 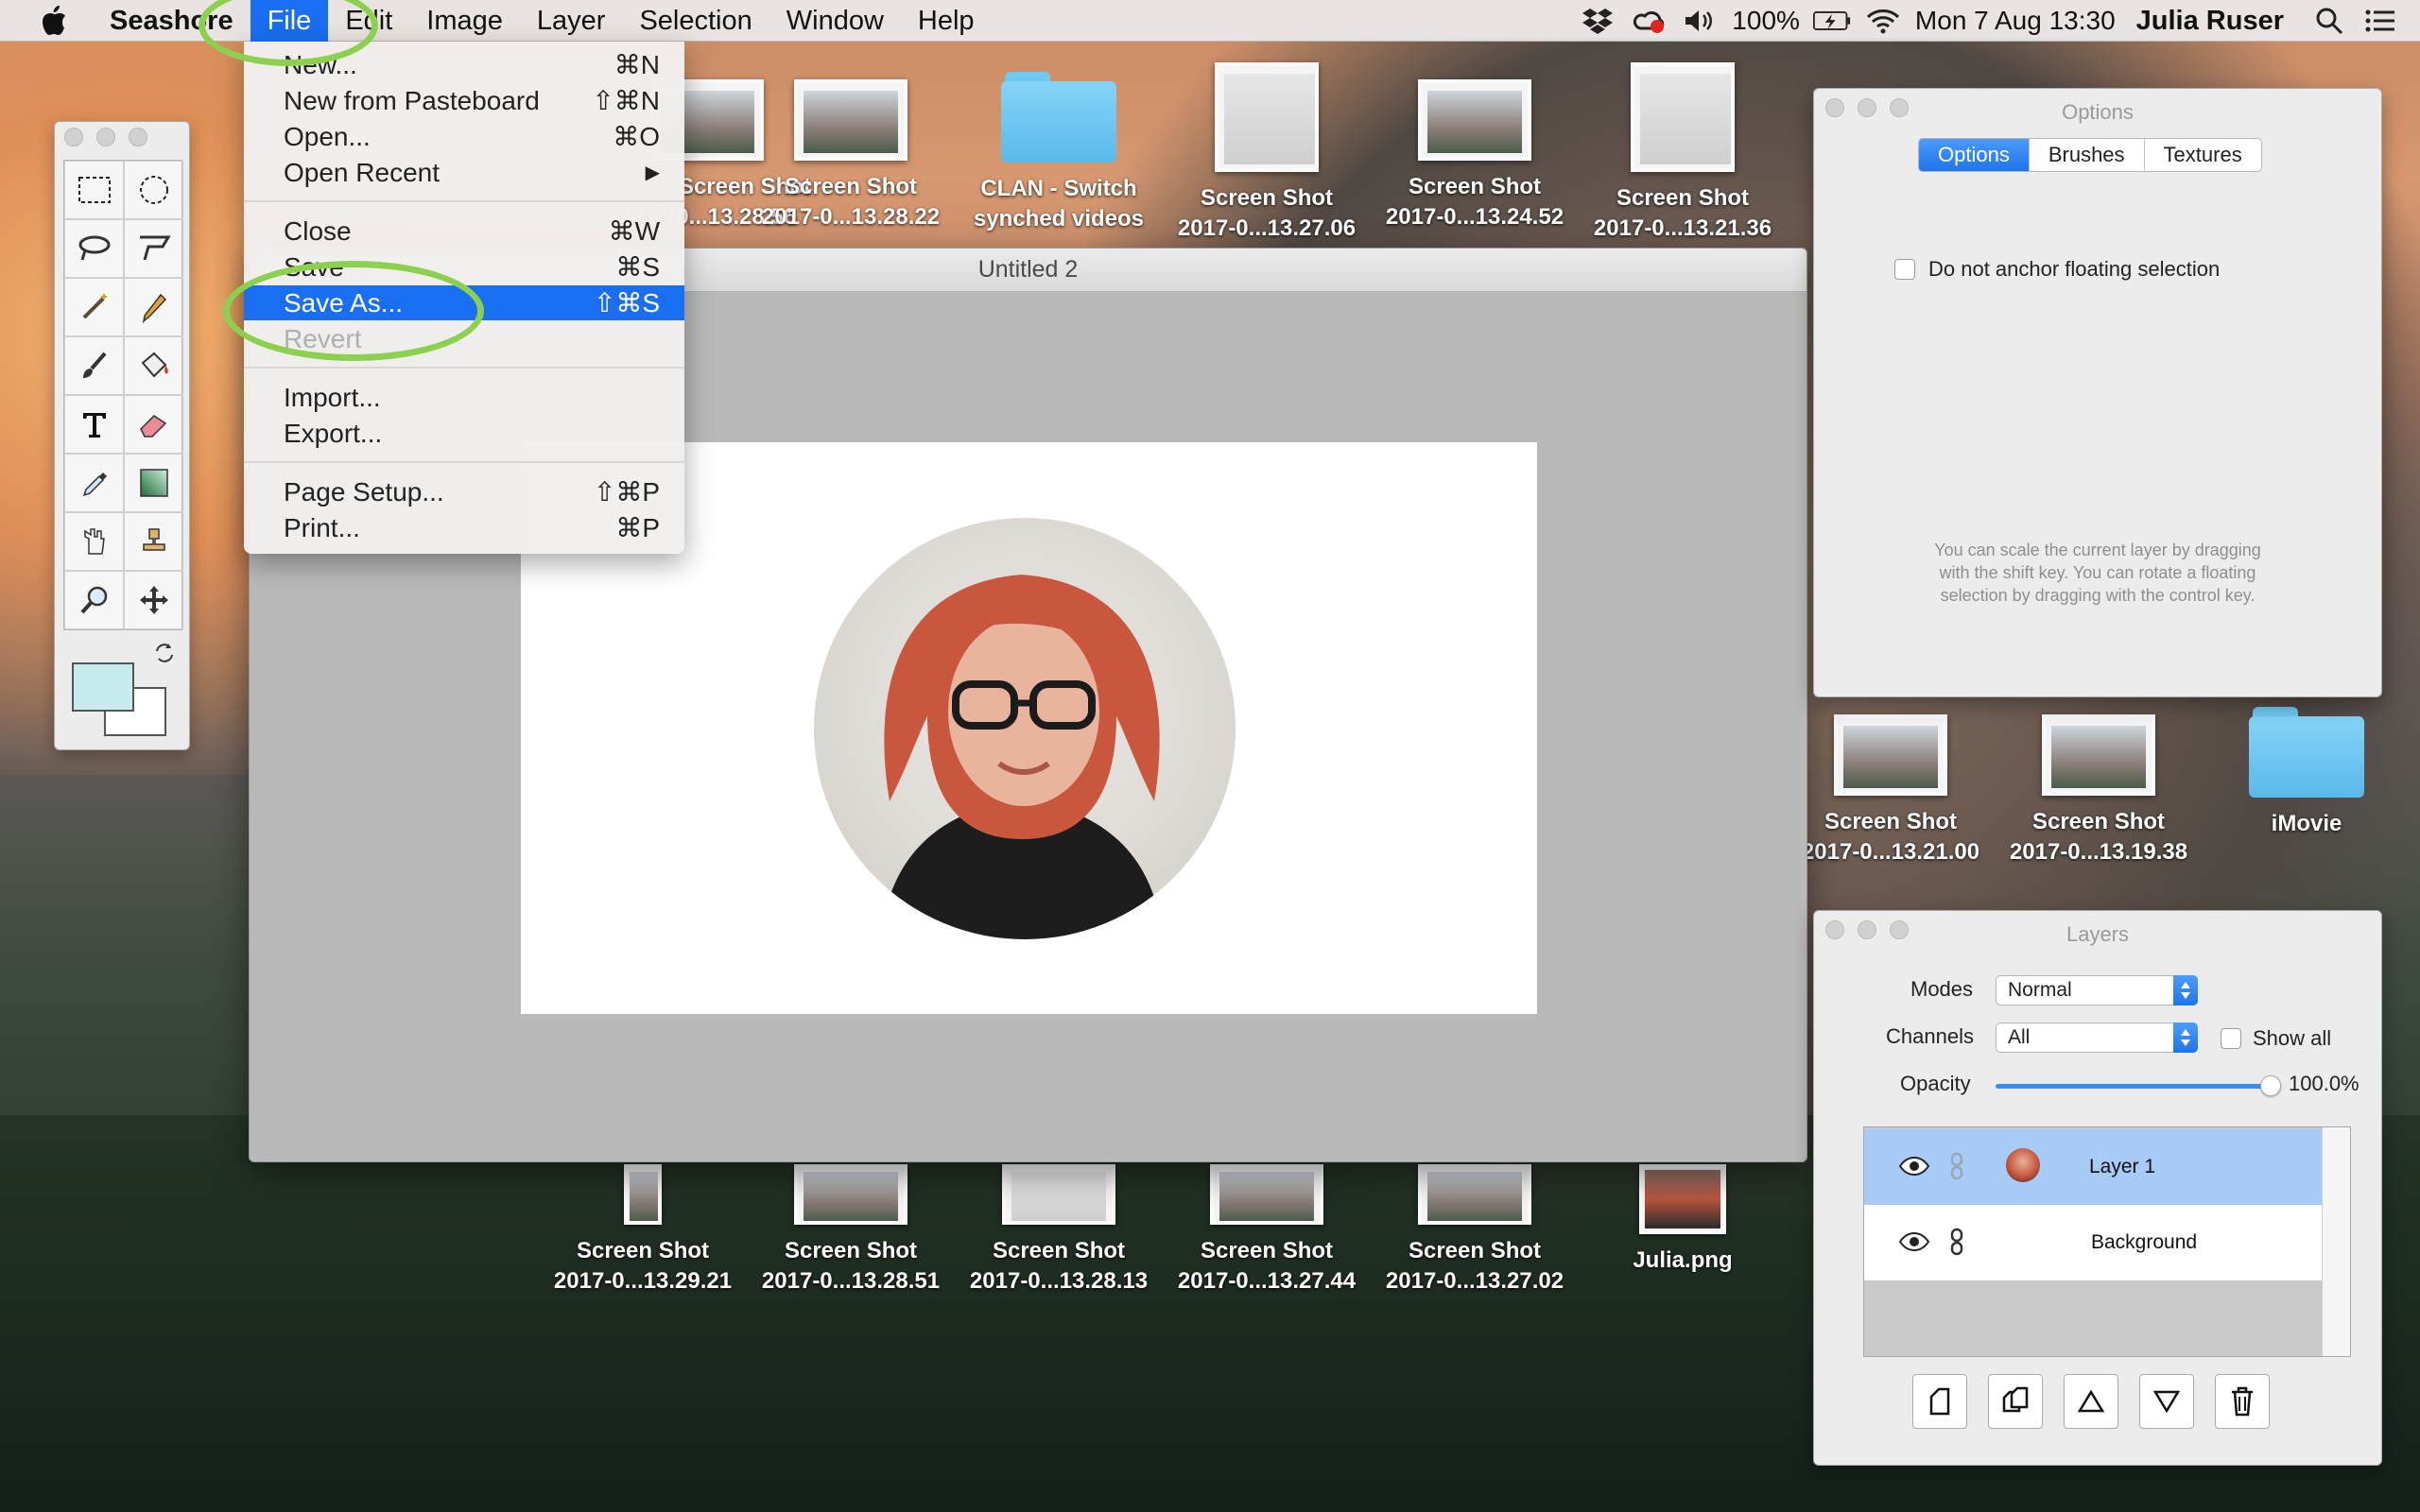 What do you see at coordinates (1059, 1230) in the screenshot?
I see `desktop-icon: Screen Shot 2017-0...13.28.13` at bounding box center [1059, 1230].